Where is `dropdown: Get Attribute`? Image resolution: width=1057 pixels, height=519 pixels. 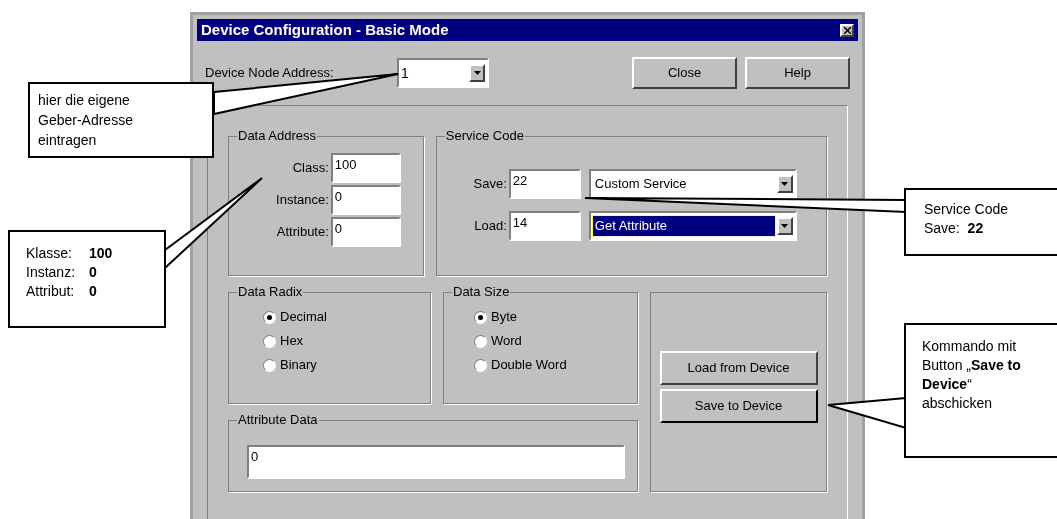
dropdown: Get Attribute is located at coordinates (692, 226).